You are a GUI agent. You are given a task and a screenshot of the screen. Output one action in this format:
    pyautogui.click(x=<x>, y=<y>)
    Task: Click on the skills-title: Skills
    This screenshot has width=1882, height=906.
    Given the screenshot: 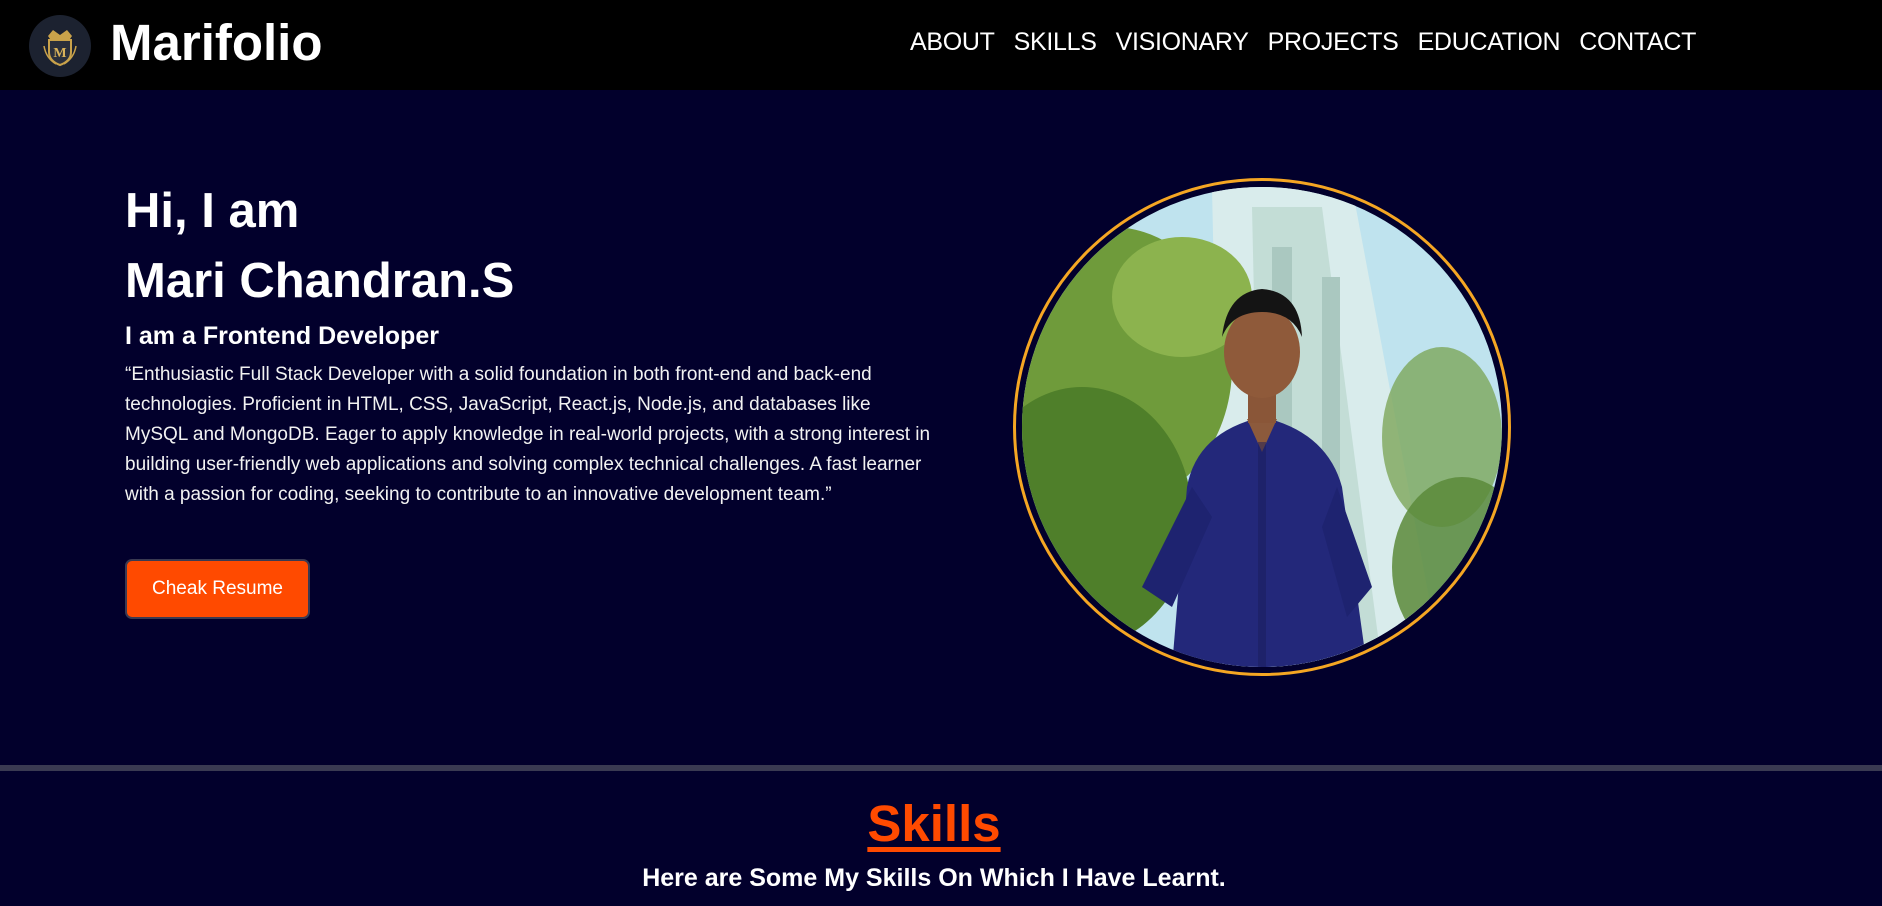 What is the action you would take?
    pyautogui.click(x=934, y=823)
    